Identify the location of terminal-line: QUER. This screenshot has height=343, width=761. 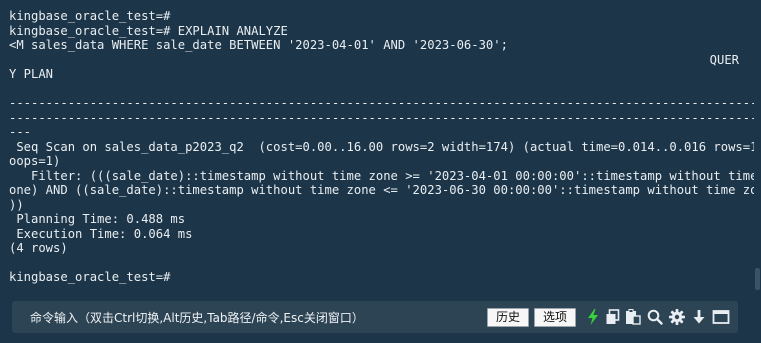
(724, 59).